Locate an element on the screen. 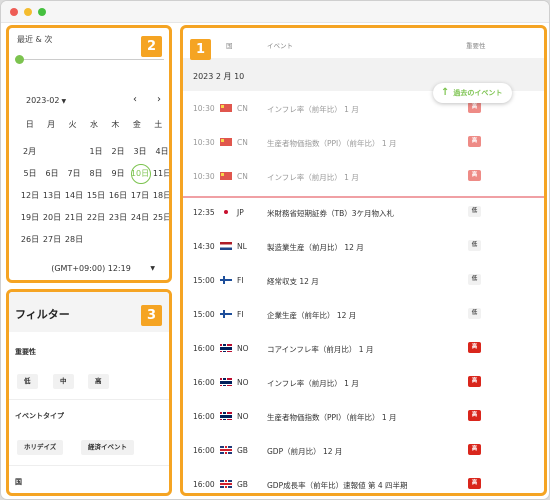  calendar-day: 24日 is located at coordinates (140, 218).